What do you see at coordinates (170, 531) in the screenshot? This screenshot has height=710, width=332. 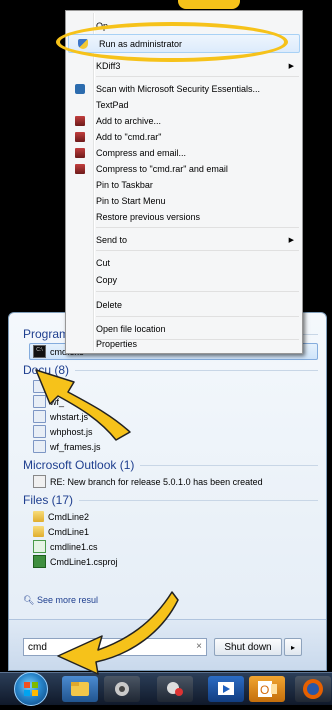 I see `list-item: CmdLine1` at bounding box center [170, 531].